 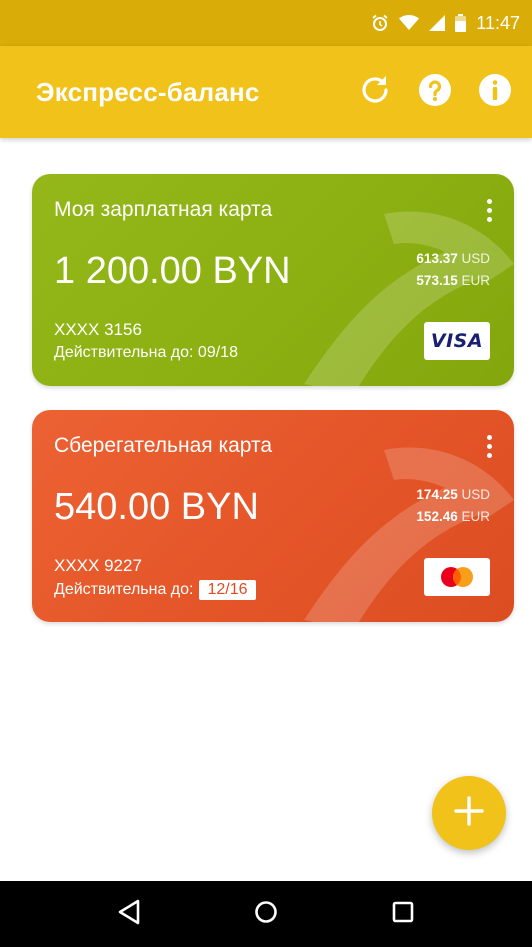 What do you see at coordinates (98, 565) in the screenshot?
I see `card-number: XXXX 9227` at bounding box center [98, 565].